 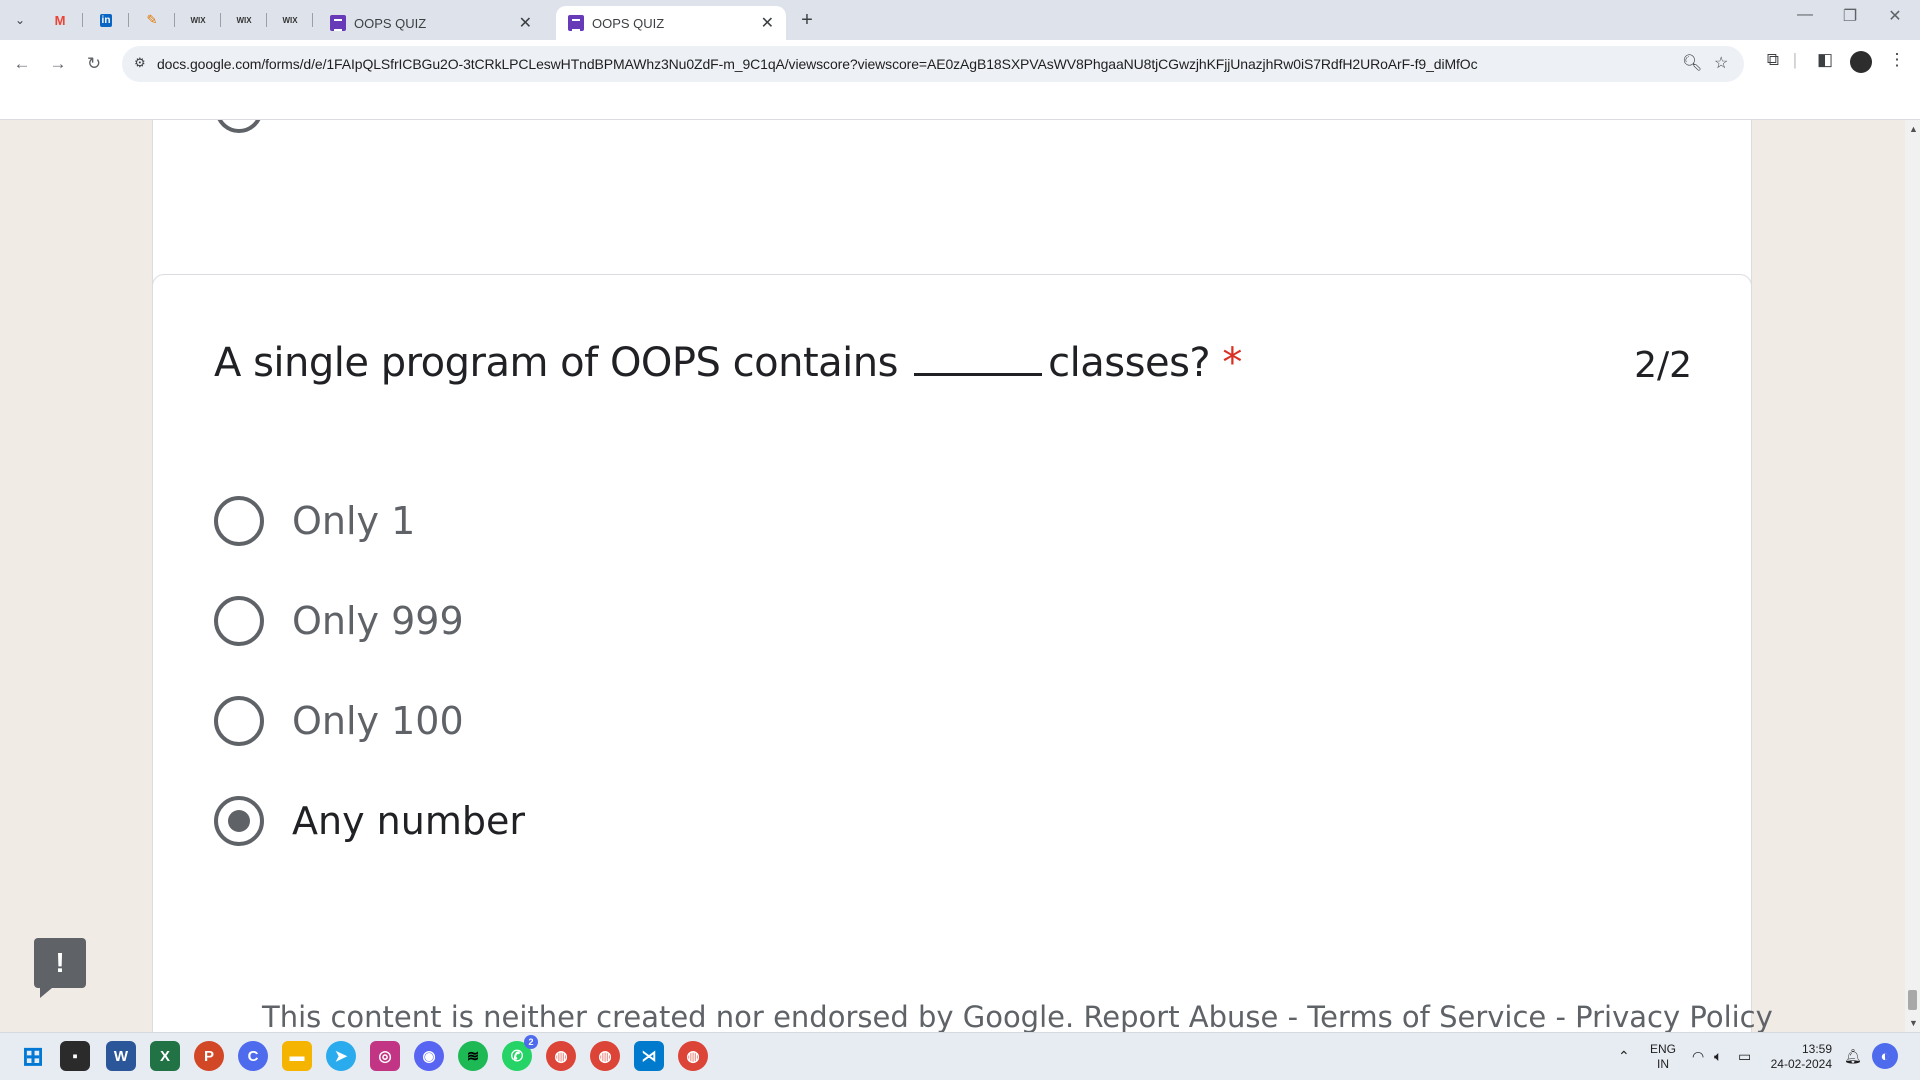 What do you see at coordinates (209, 1056) in the screenshot?
I see `powerpoint-icon: P` at bounding box center [209, 1056].